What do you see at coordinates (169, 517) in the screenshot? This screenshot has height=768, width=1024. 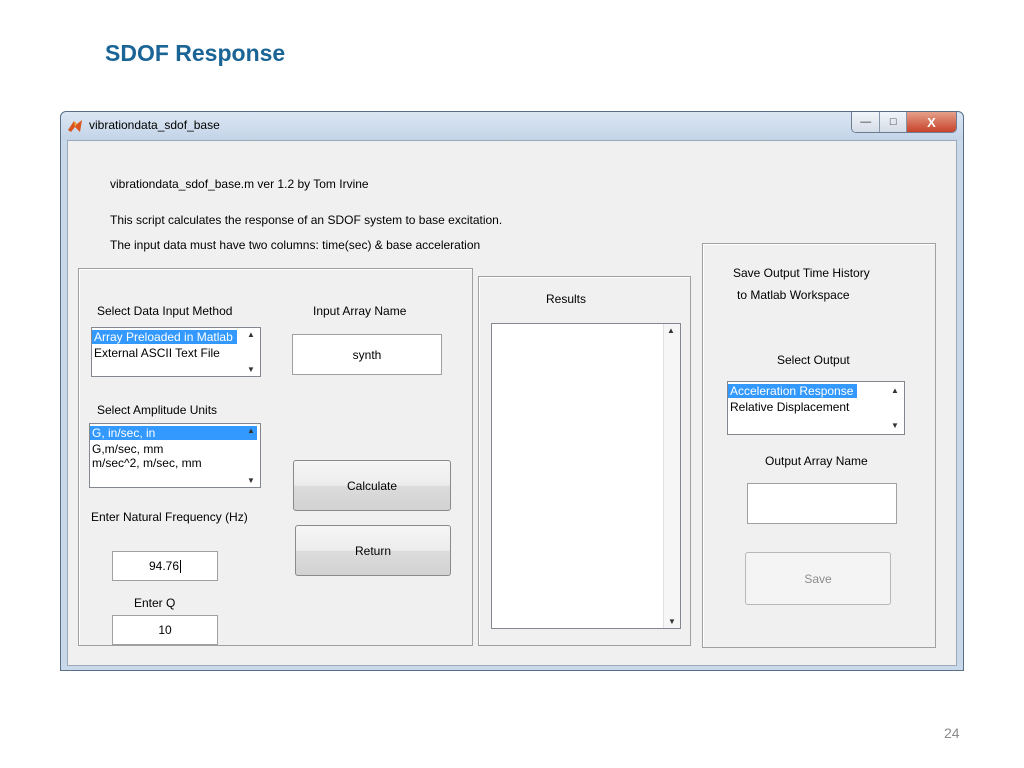 I see `natural-frequency-label: Enter Natural Frequency (Hz)` at bounding box center [169, 517].